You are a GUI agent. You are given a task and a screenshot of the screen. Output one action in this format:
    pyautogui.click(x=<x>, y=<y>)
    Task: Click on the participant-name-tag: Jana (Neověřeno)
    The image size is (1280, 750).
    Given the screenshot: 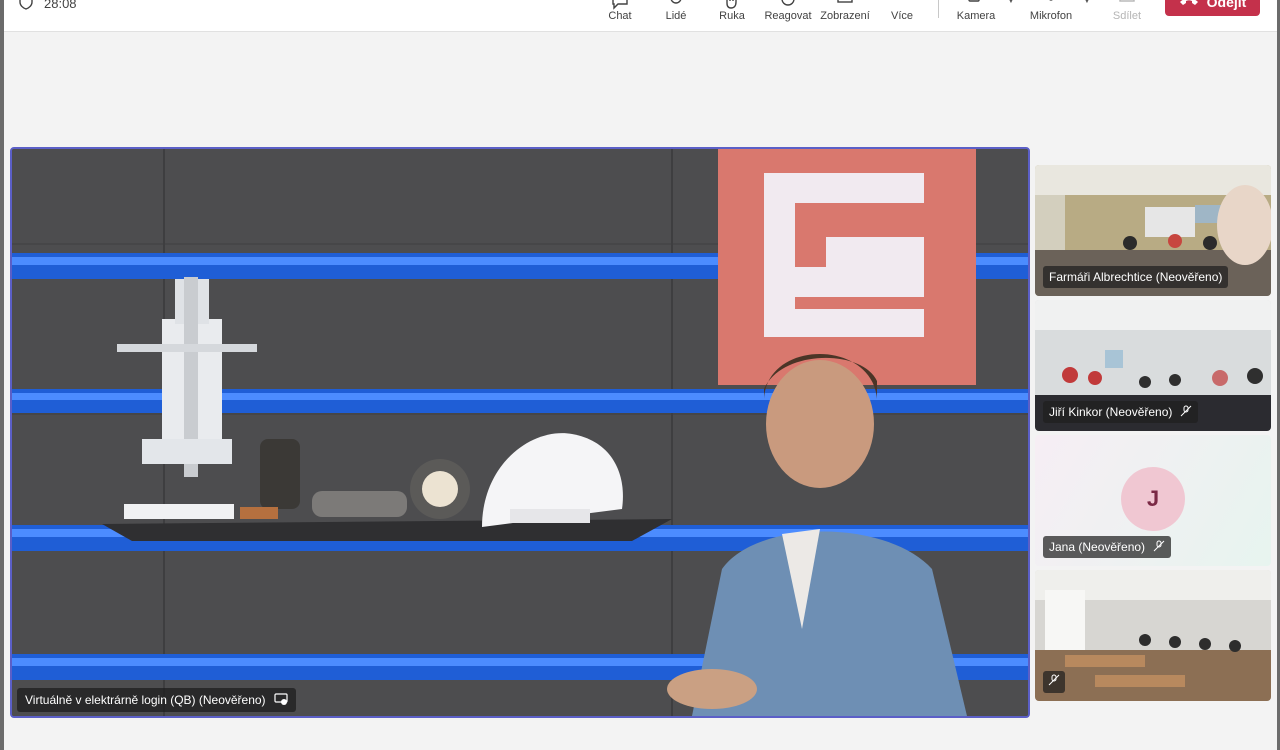 What is the action you would take?
    pyautogui.click(x=1107, y=547)
    